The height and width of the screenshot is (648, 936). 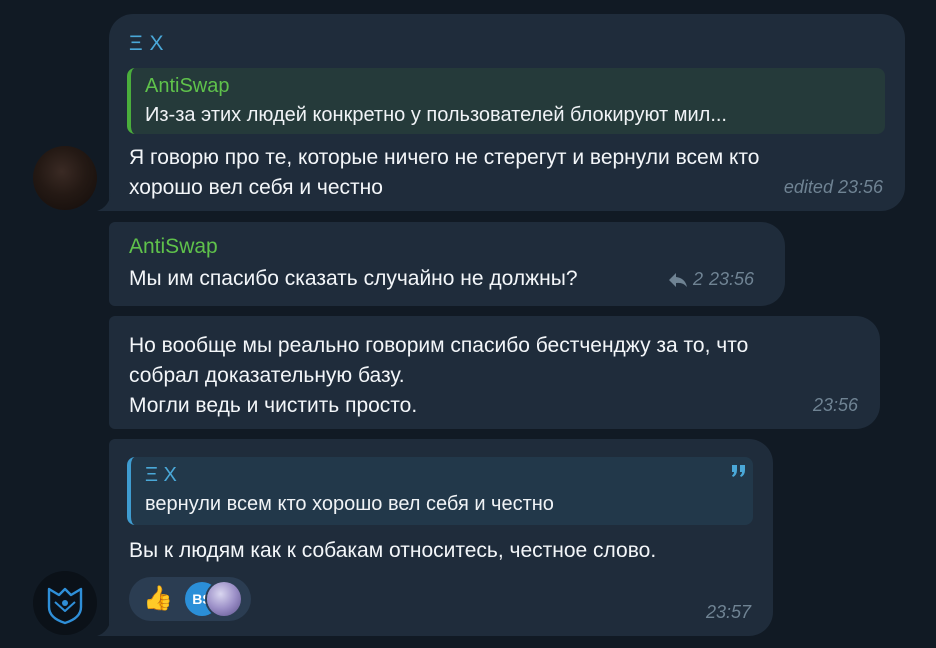 What do you see at coordinates (158, 598) in the screenshot?
I see `thumbs-up-icon: 👍` at bounding box center [158, 598].